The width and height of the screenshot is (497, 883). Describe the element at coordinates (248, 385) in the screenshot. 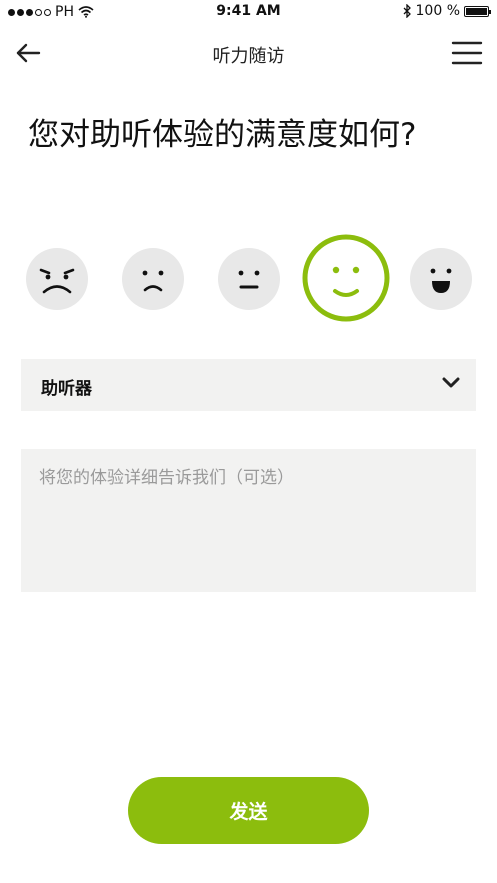

I see `device-dropdown: 助听器` at that location.